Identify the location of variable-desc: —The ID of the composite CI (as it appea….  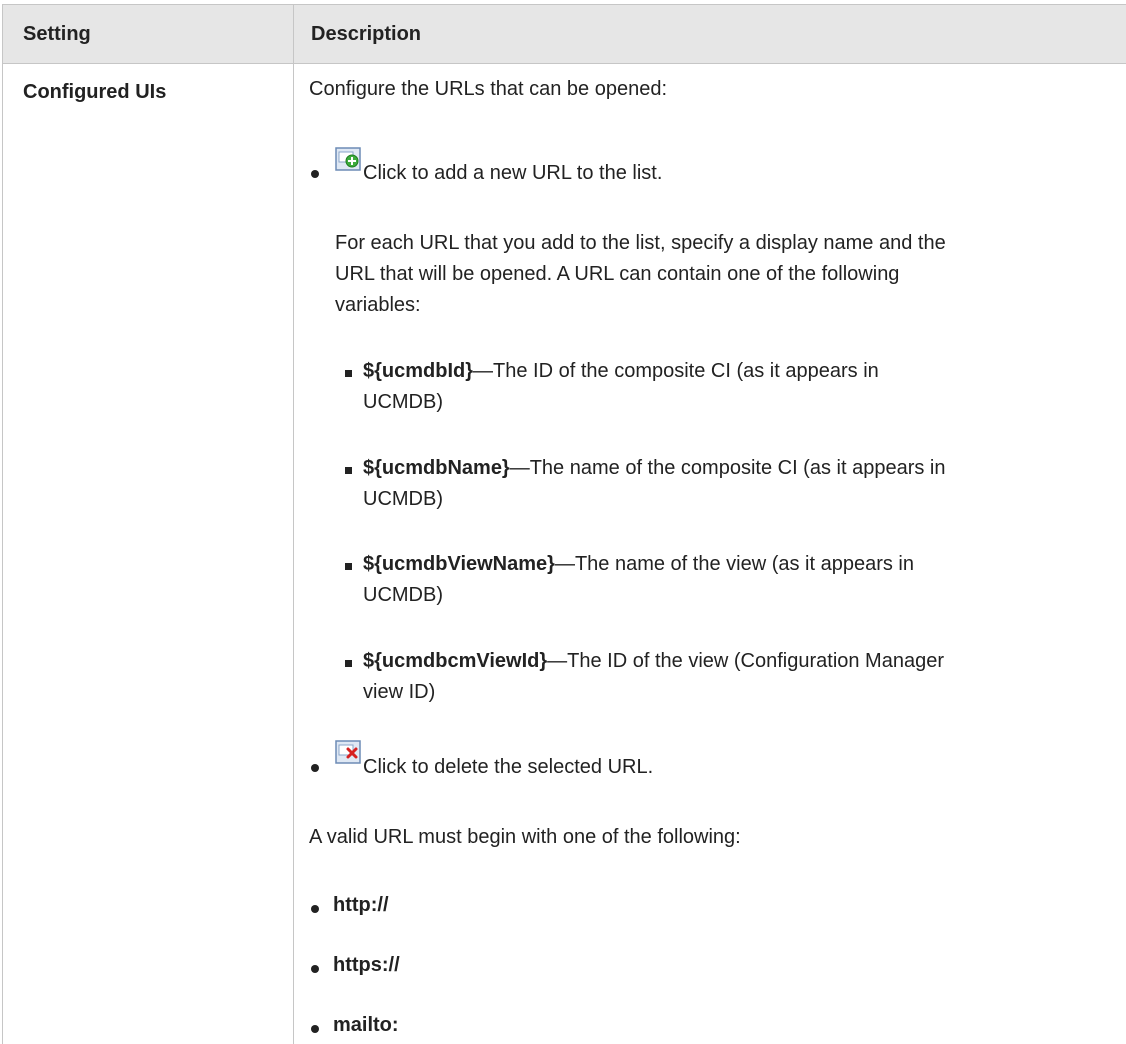
(676, 371).